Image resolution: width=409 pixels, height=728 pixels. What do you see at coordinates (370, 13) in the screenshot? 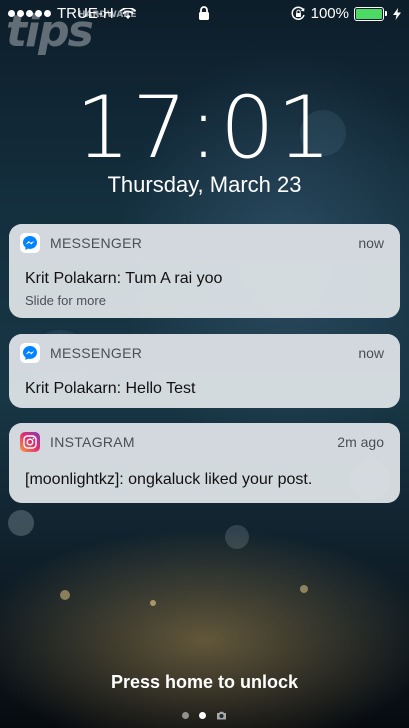
I see `battery-icon` at bounding box center [370, 13].